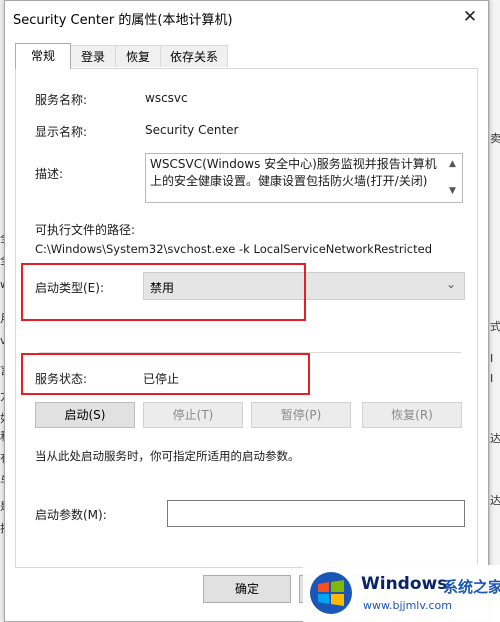  Describe the element at coordinates (412, 415) in the screenshot. I see `resume-button: 恢复(R)` at that location.